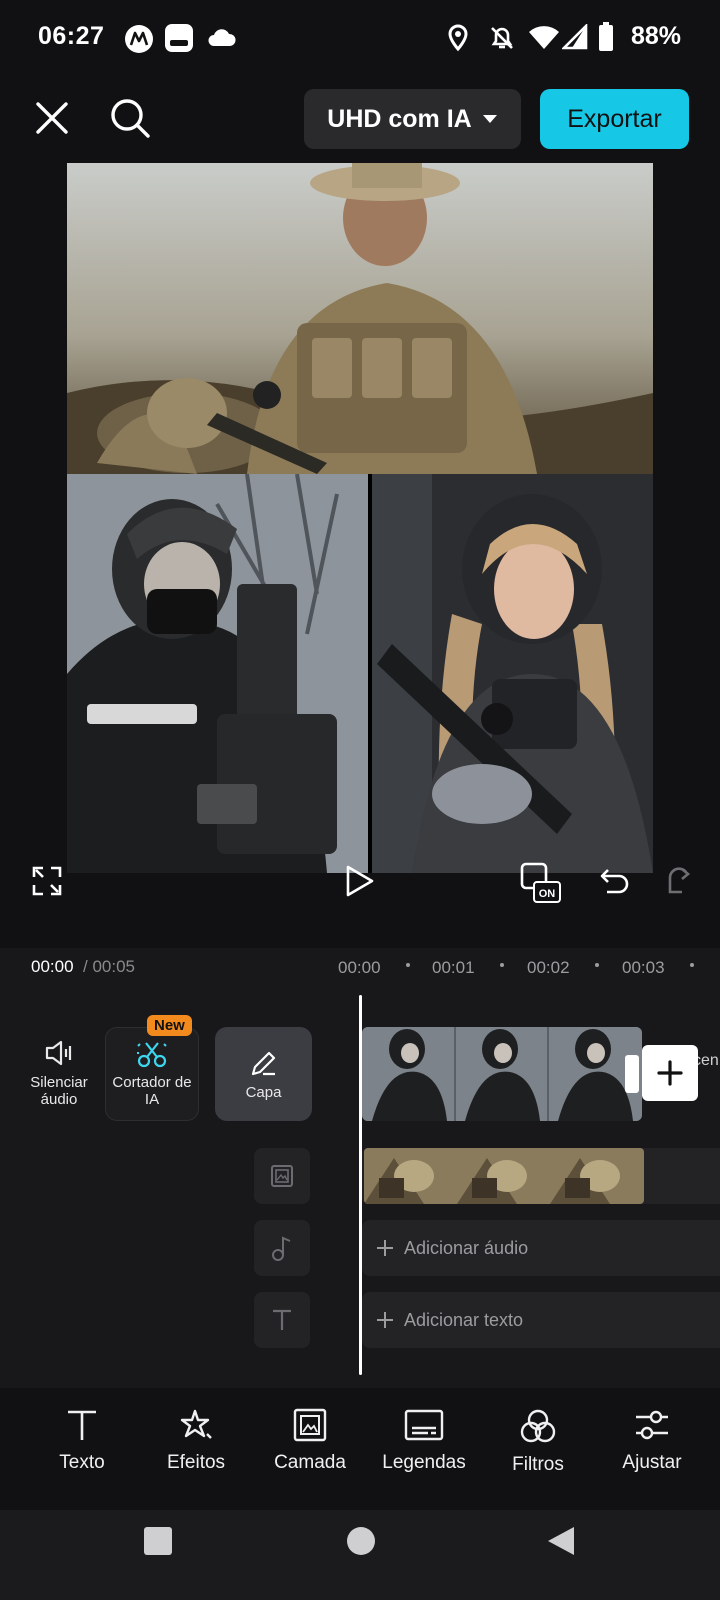 The image size is (720, 1600). I want to click on filters-icon, so click(538, 1431).